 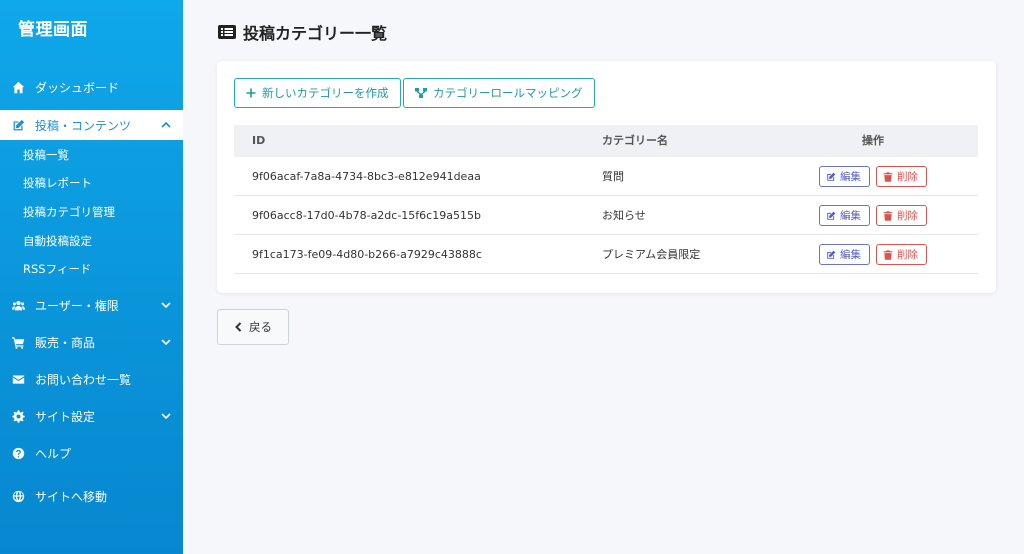 I want to click on sidebar-item-inquiries: お問い合わせ一覧, so click(x=91, y=379).